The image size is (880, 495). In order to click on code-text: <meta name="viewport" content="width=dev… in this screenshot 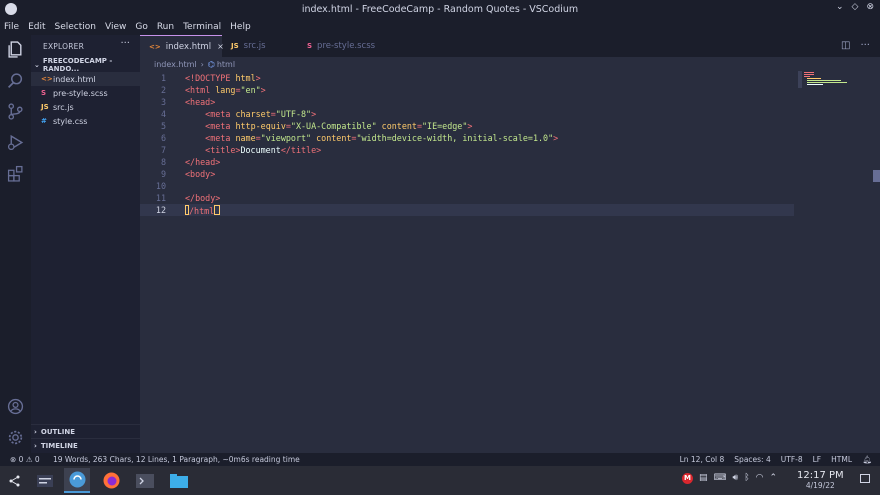, I will do `click(382, 138)`.